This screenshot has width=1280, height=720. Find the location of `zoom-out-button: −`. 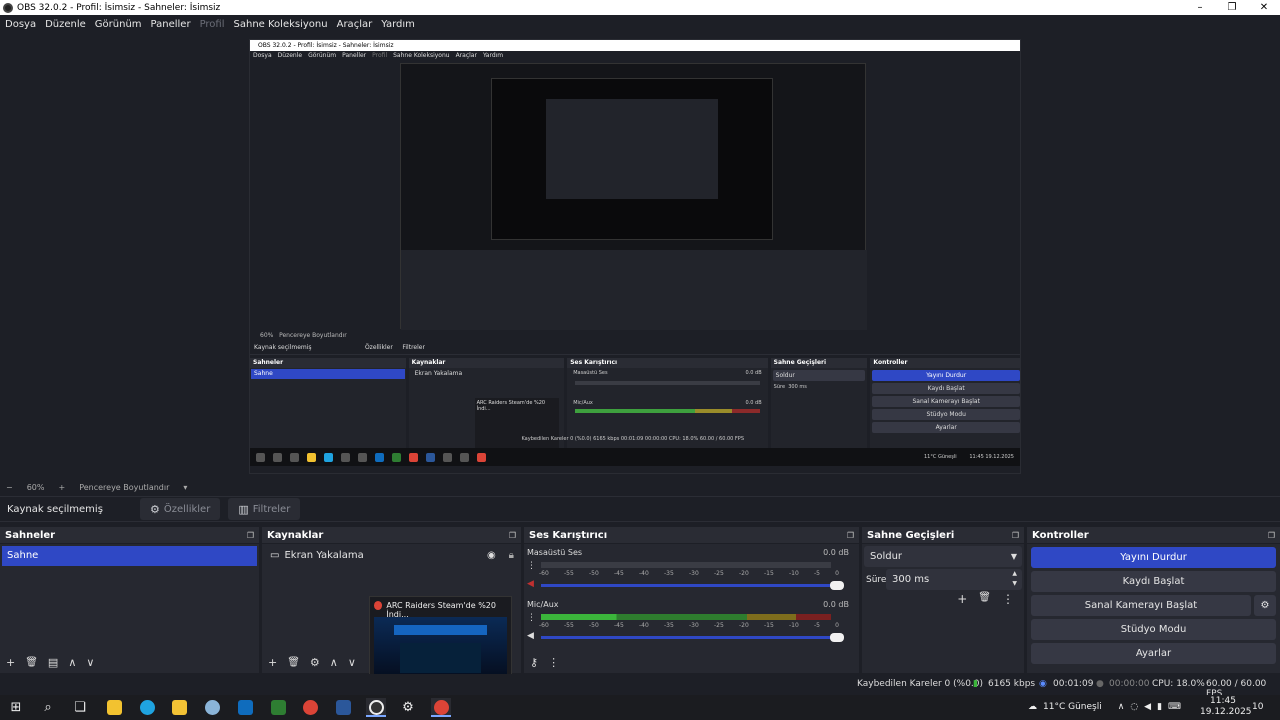

zoom-out-button: − is located at coordinates (9, 487).